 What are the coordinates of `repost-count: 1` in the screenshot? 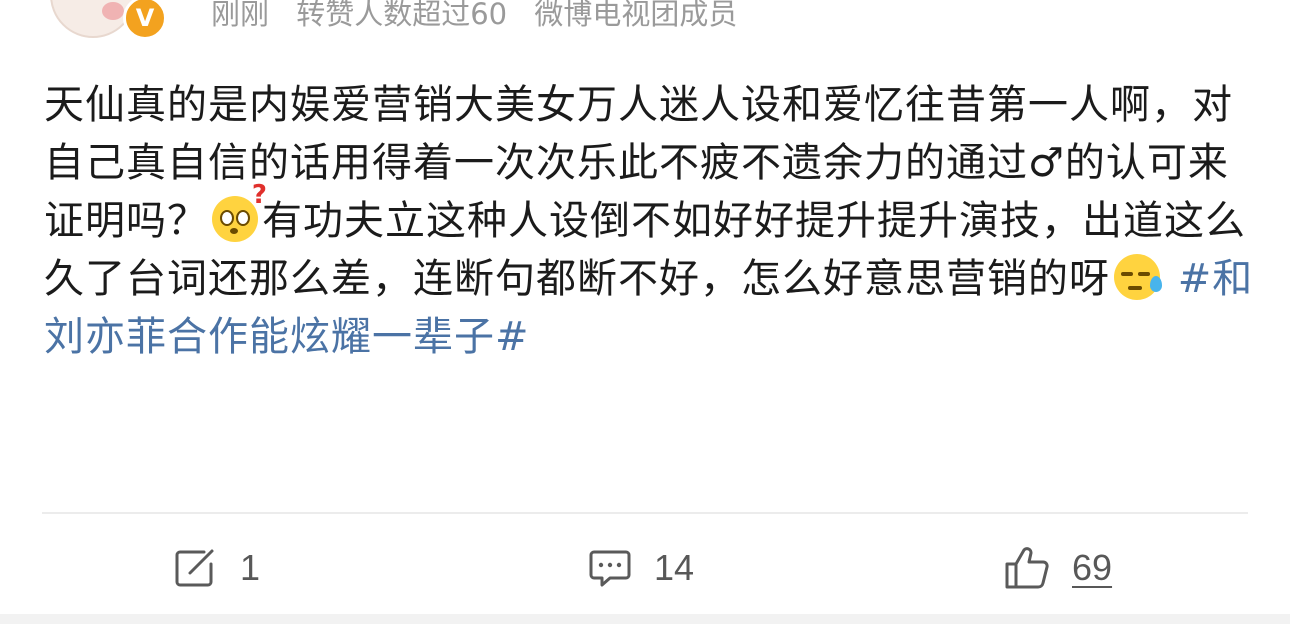 It's located at (250, 567).